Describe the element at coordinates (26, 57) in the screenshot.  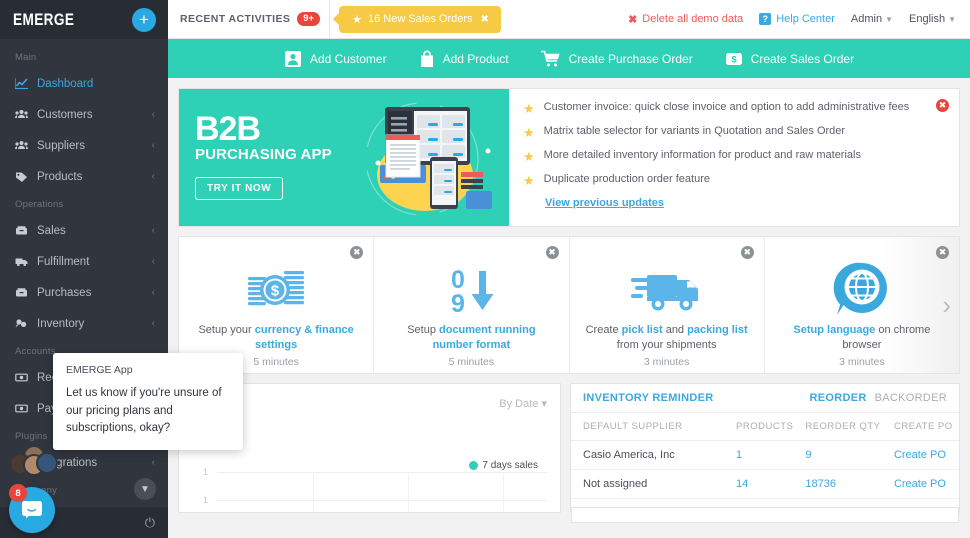
I see `sidebar-group-main: Main` at that location.